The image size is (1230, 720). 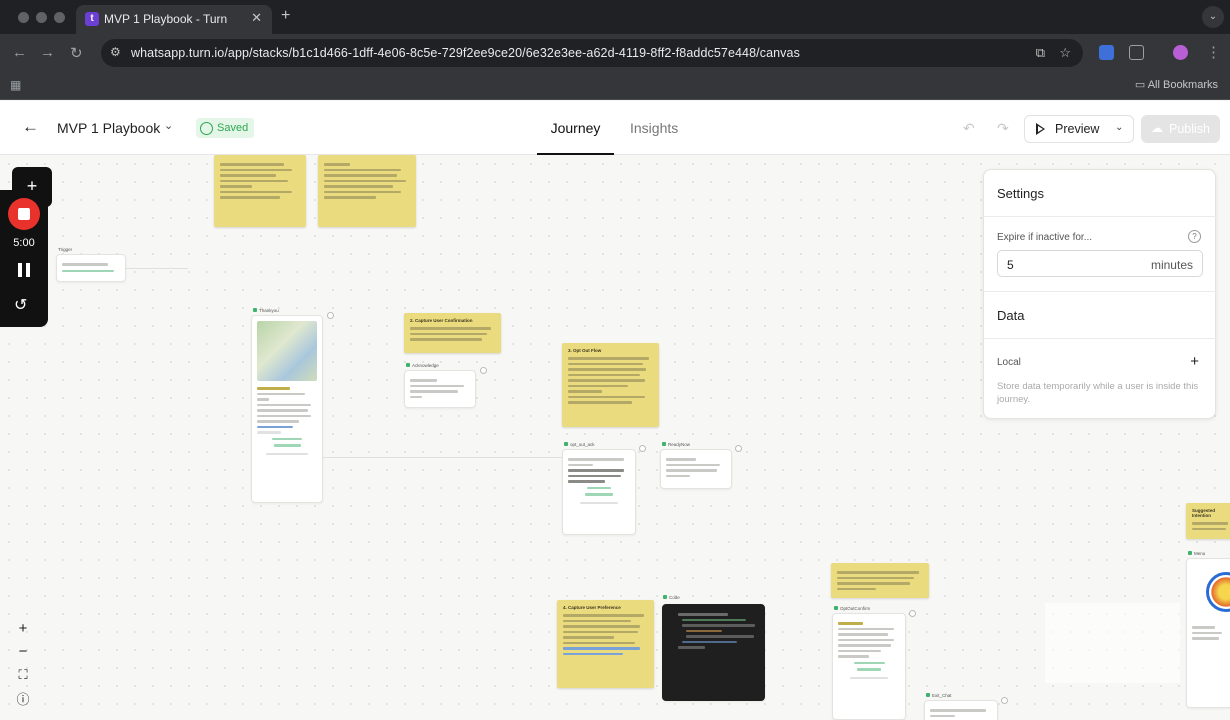 What do you see at coordinates (92, 19) in the screenshot?
I see `turn-favicon-icon: t` at bounding box center [92, 19].